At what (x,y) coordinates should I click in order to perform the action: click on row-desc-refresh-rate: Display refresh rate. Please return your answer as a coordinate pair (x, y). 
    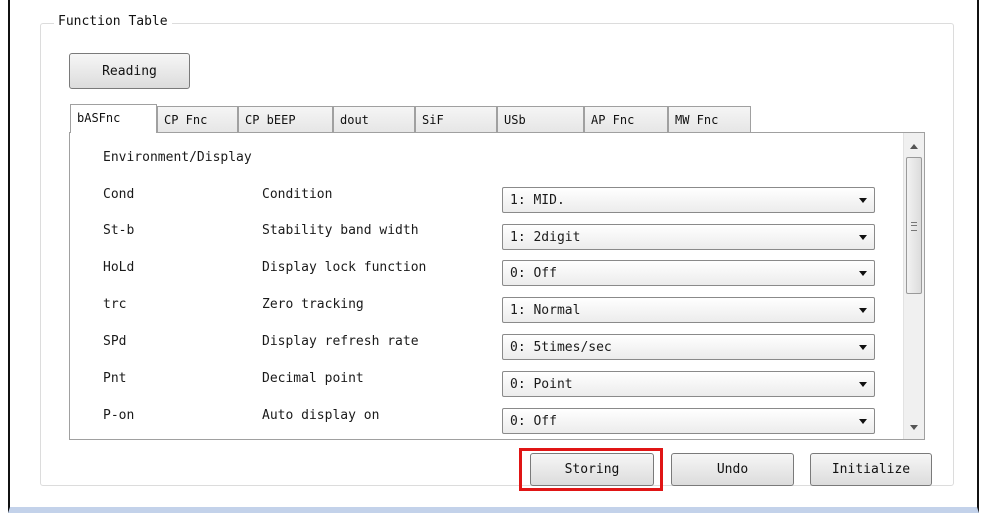
    Looking at the image, I should click on (340, 341).